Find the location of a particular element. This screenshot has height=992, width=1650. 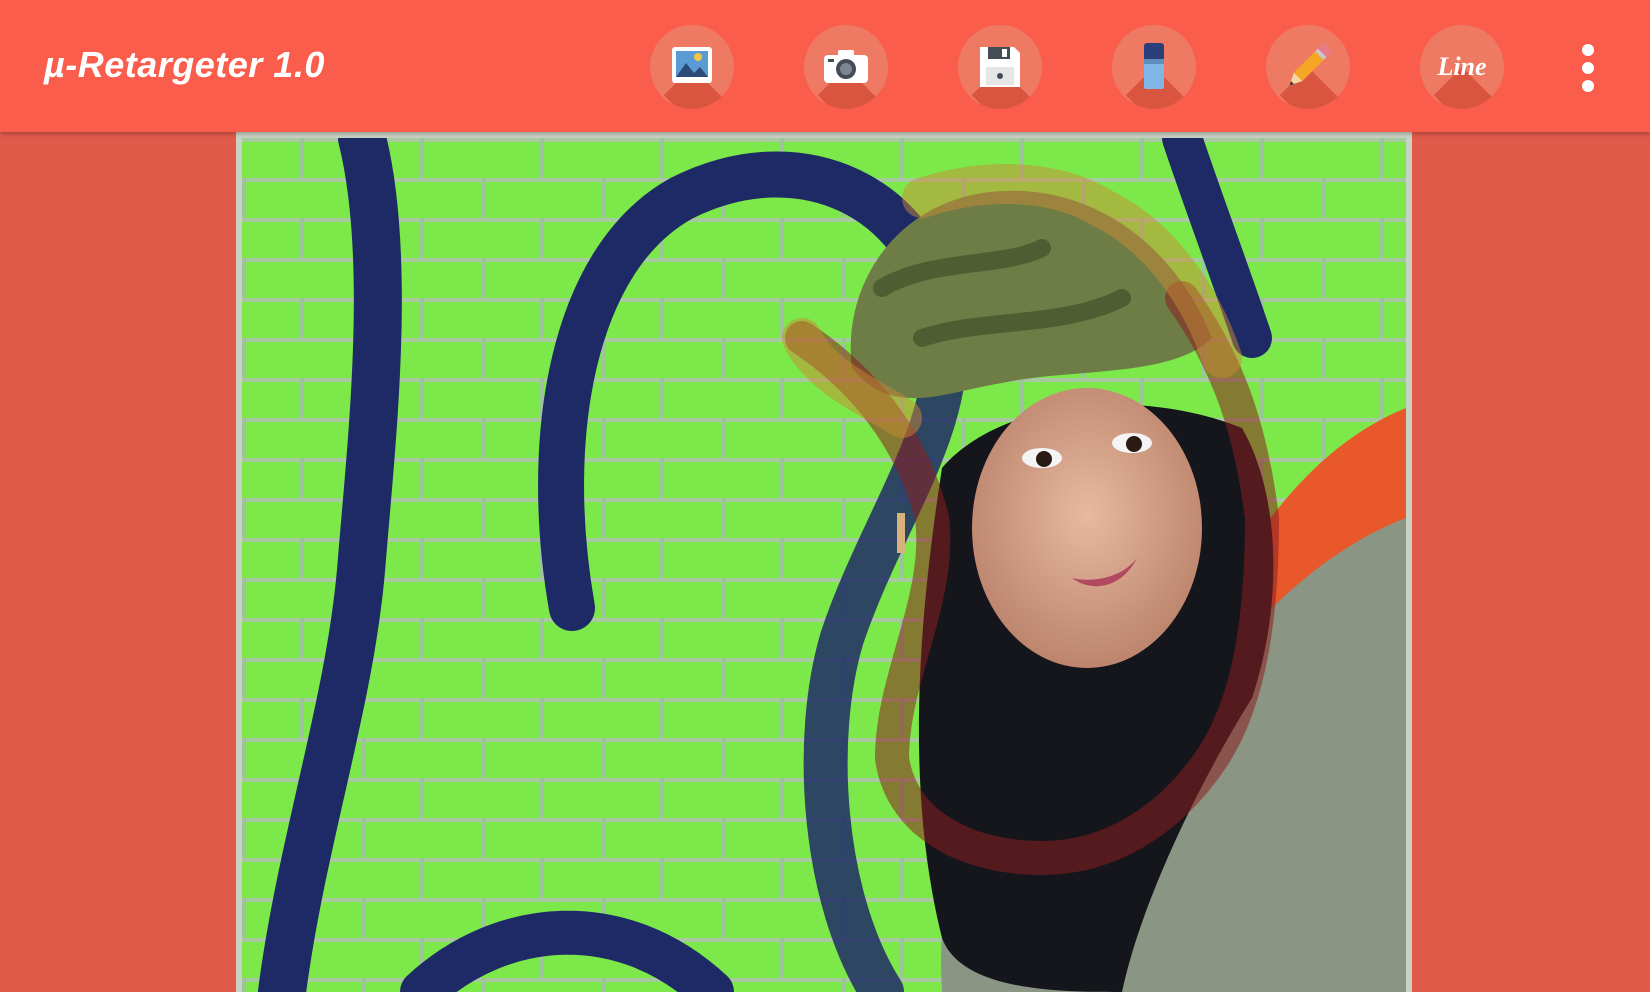

eraser-button is located at coordinates (1154, 67).